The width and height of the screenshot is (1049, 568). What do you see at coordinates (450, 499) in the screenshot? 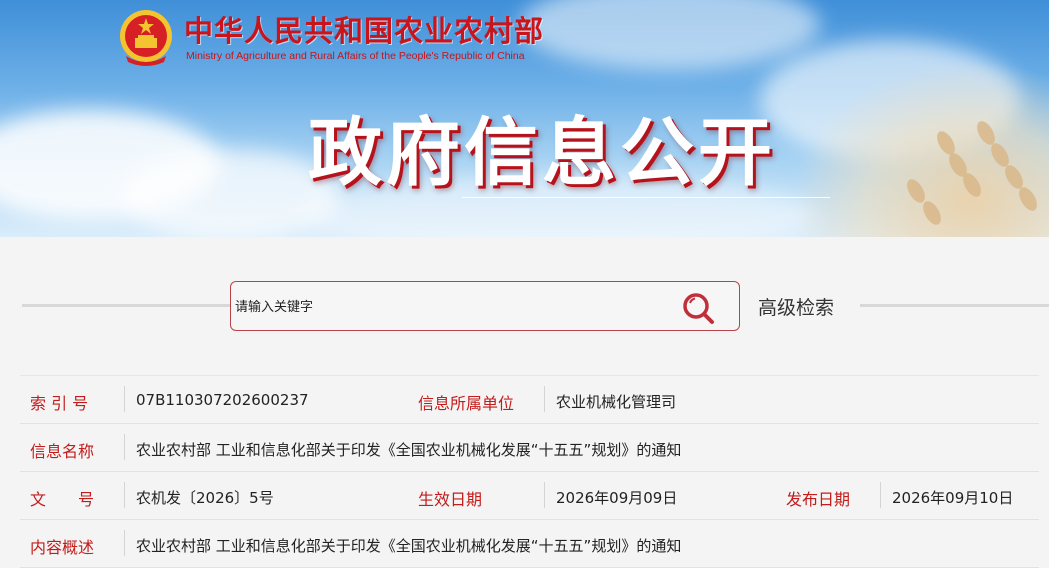
I see `effective-date-label: 生效日期` at bounding box center [450, 499].